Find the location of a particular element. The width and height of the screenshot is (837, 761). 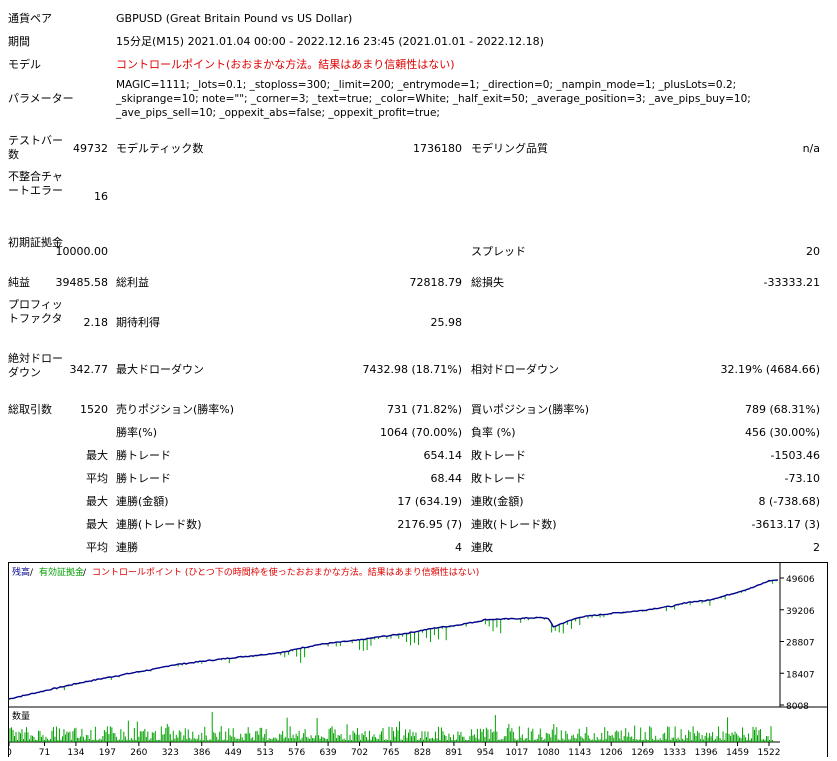

expected-label: 期待利得 is located at coordinates (138, 322).